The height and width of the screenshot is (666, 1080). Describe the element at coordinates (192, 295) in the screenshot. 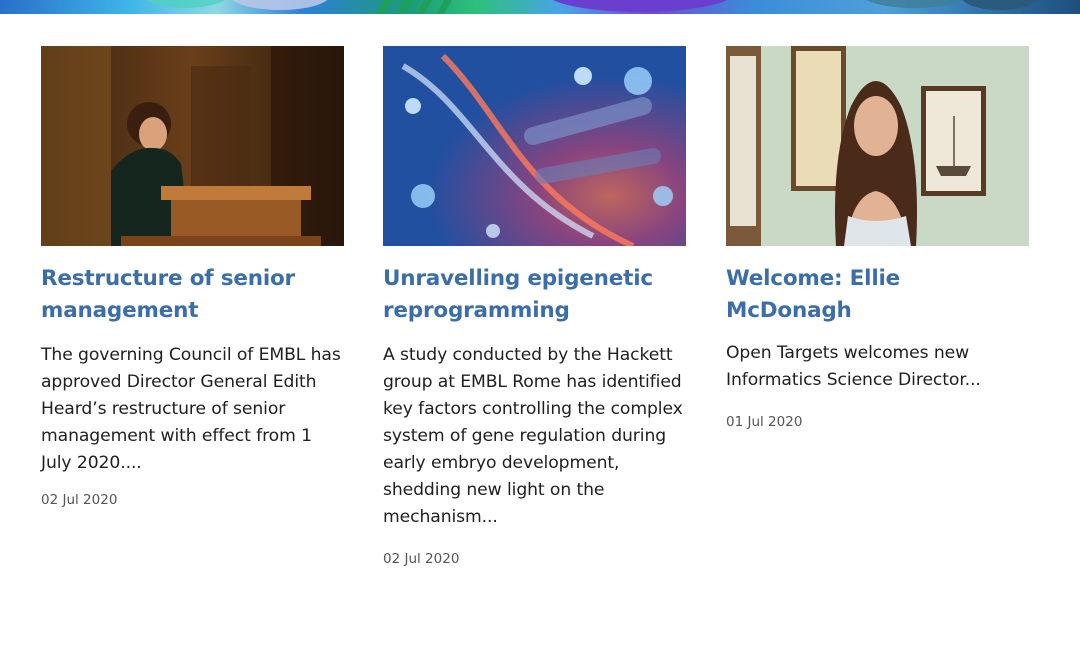

I see `news-title-link: Restructure of senior management` at that location.